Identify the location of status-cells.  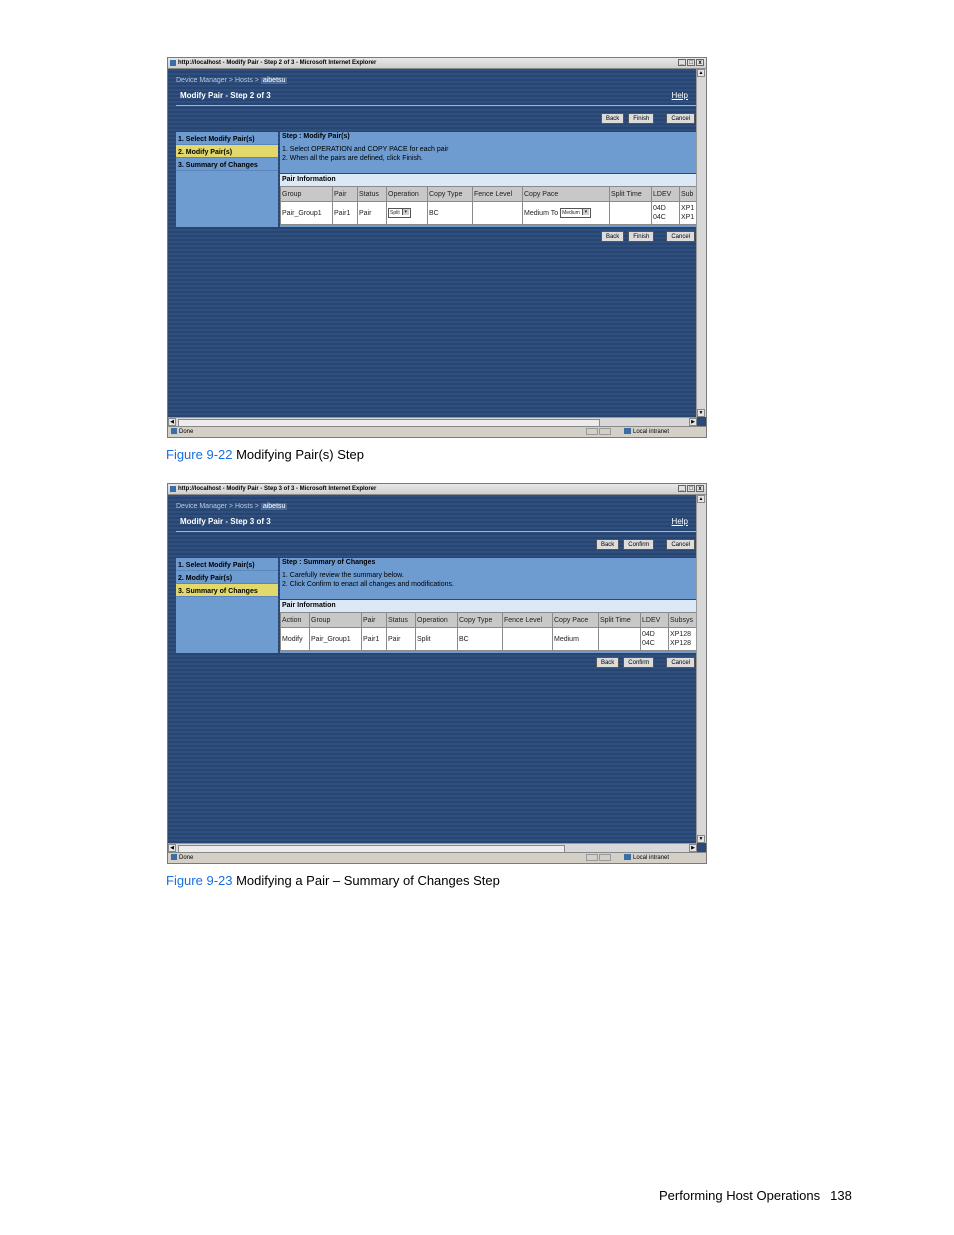
(598, 857).